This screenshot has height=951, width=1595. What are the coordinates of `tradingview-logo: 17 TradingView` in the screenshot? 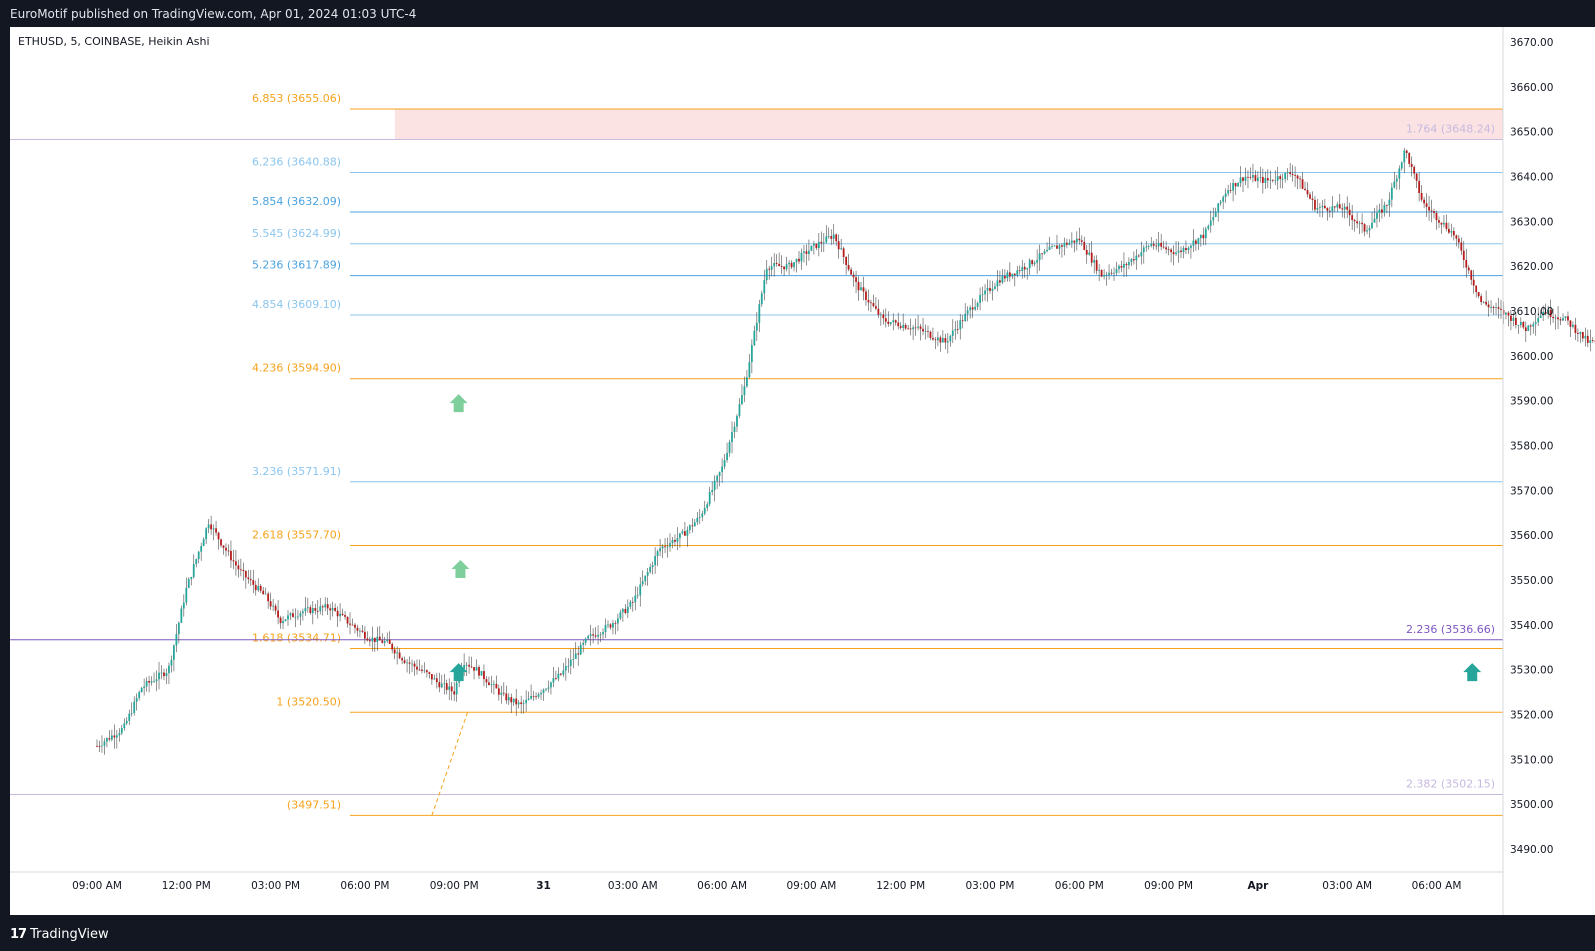 It's located at (59, 934).